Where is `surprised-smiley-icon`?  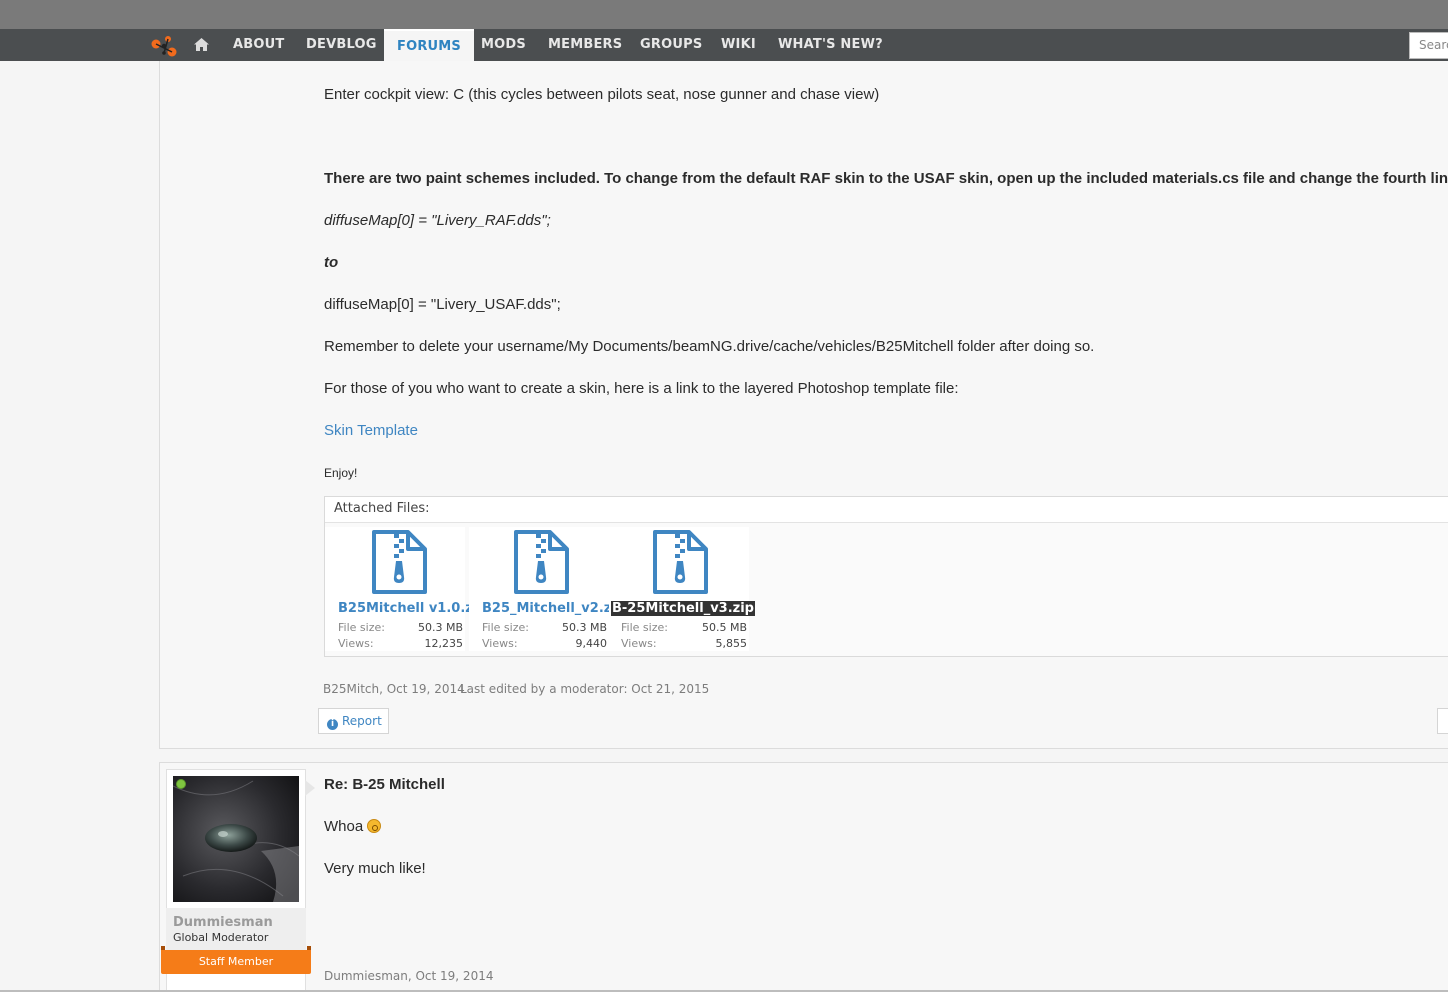 surprised-smiley-icon is located at coordinates (374, 826).